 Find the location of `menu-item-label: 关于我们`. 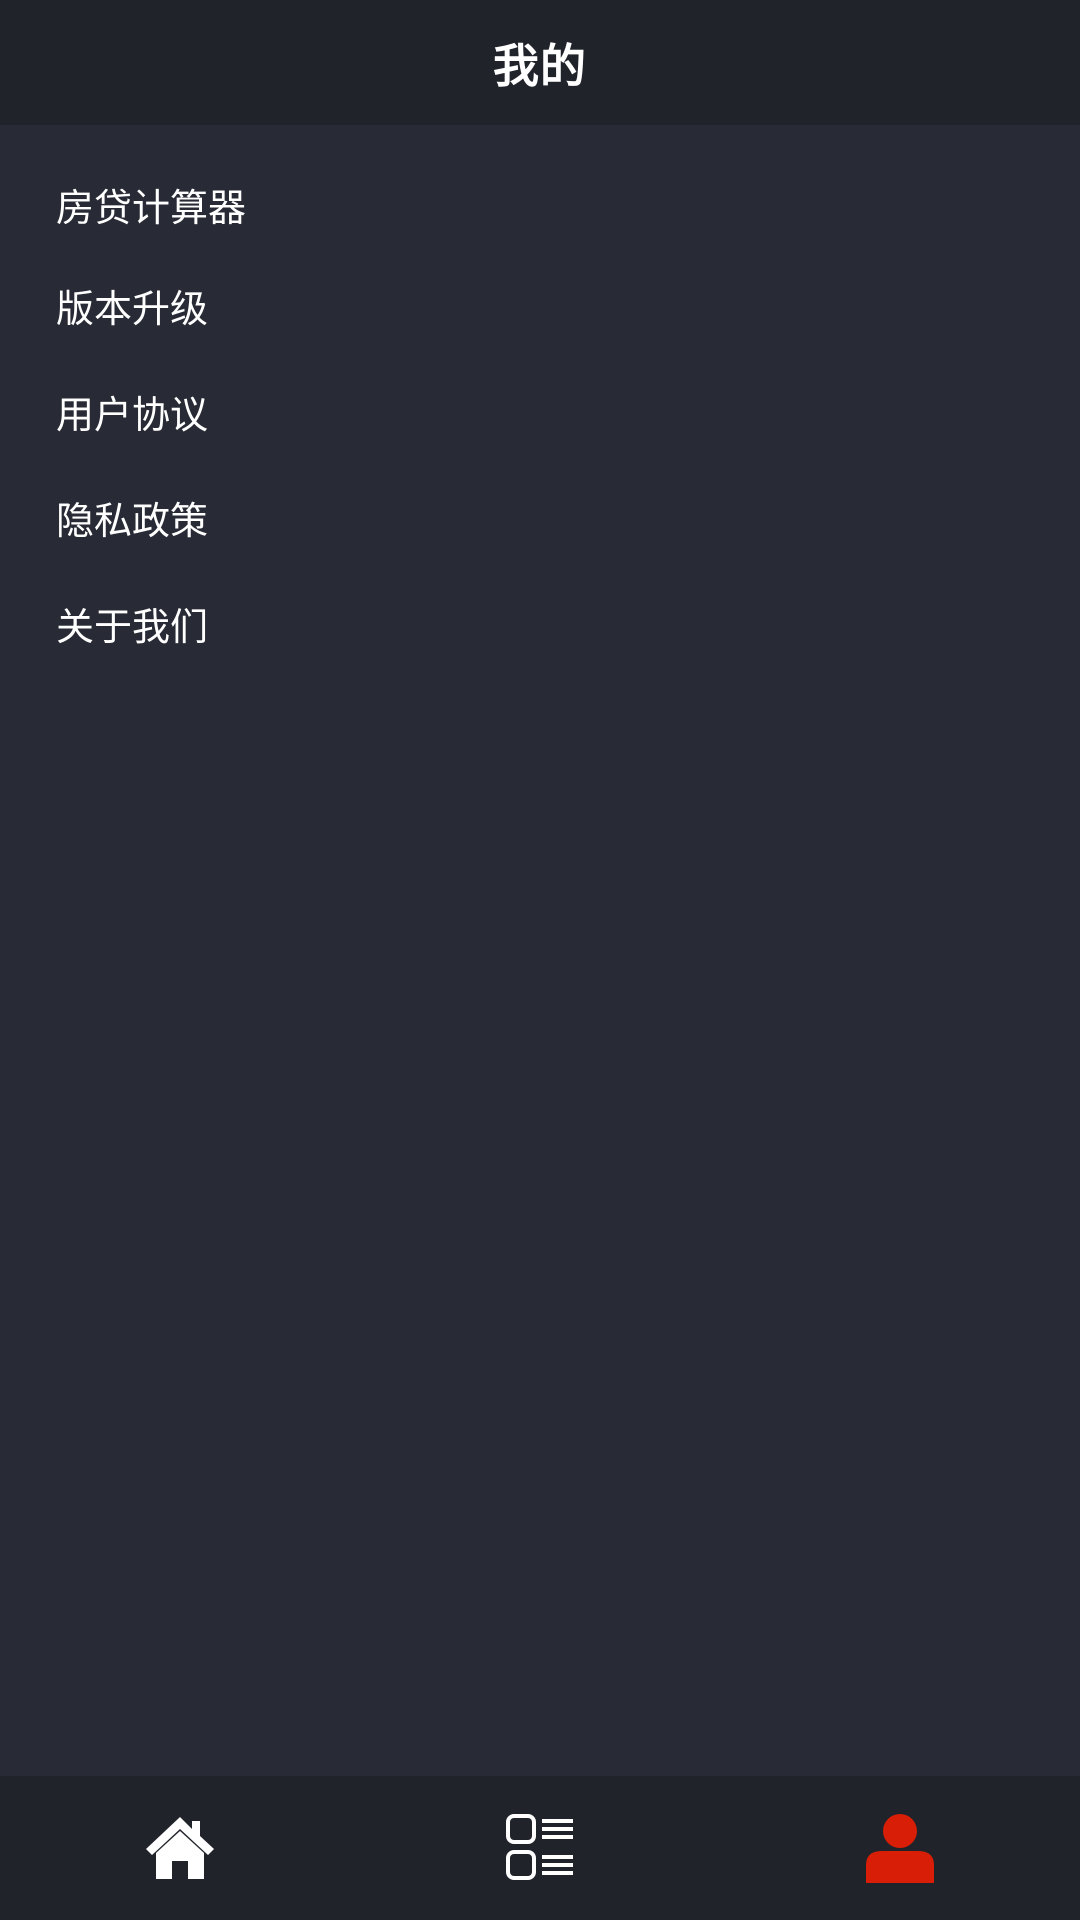

menu-item-label: 关于我们 is located at coordinates (132, 626).